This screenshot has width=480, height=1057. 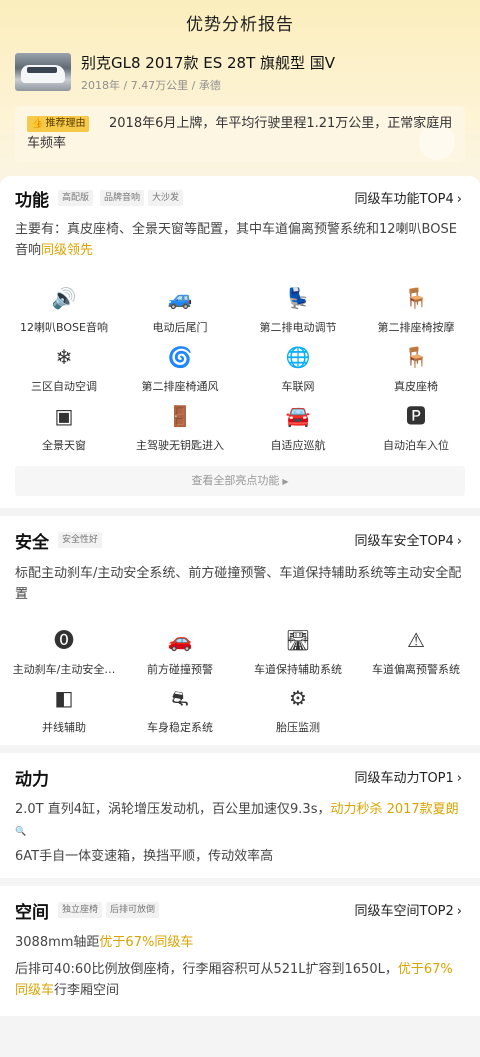 What do you see at coordinates (64, 640) in the screenshot?
I see `active-brake-icon: ⓿` at bounding box center [64, 640].